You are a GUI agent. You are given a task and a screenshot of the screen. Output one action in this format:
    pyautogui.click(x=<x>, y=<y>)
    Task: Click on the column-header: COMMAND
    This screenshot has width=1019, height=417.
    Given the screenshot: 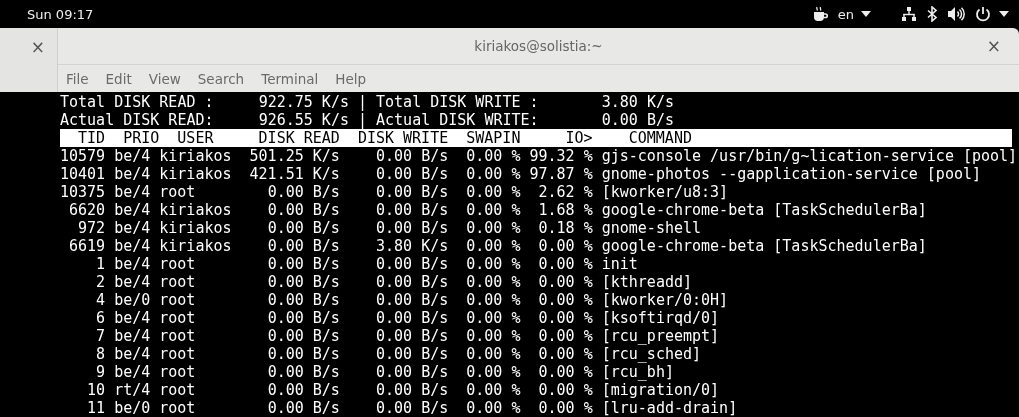 What is the action you would take?
    pyautogui.click(x=660, y=138)
    